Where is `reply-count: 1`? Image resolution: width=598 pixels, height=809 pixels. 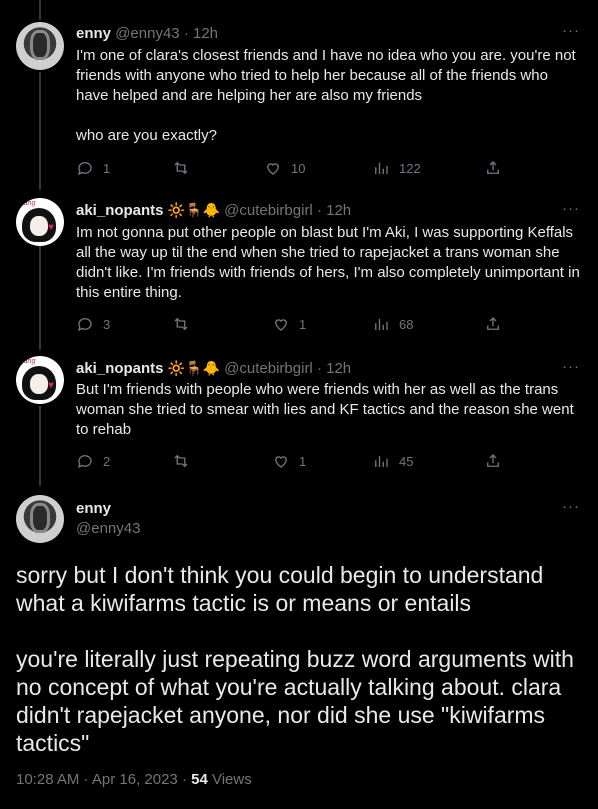
reply-count: 1 is located at coordinates (107, 168).